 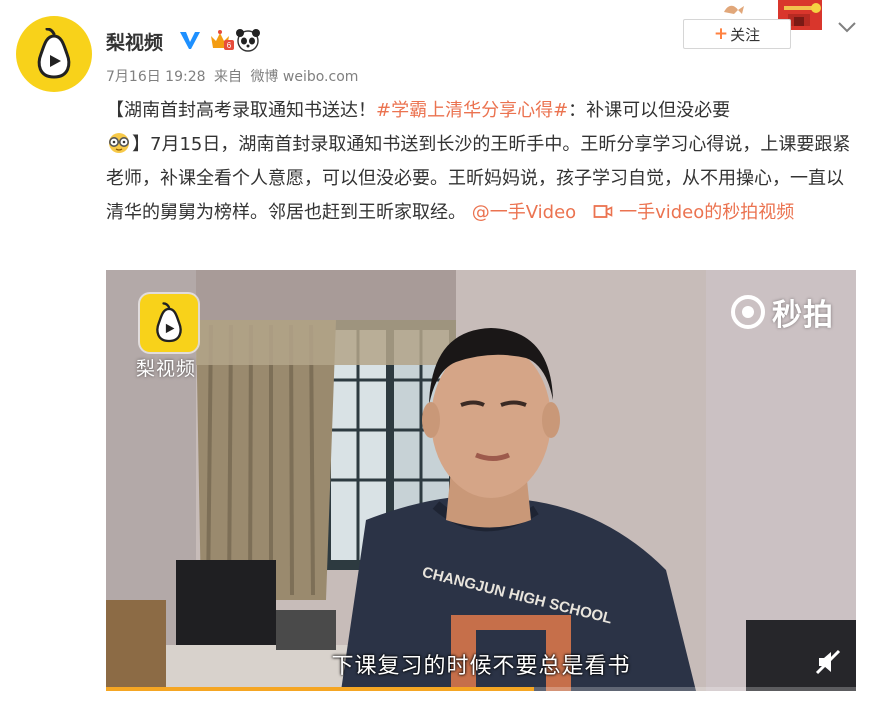 What do you see at coordinates (481, 666) in the screenshot?
I see `video-subtitle: 下课复习的时候不要总是看书` at bounding box center [481, 666].